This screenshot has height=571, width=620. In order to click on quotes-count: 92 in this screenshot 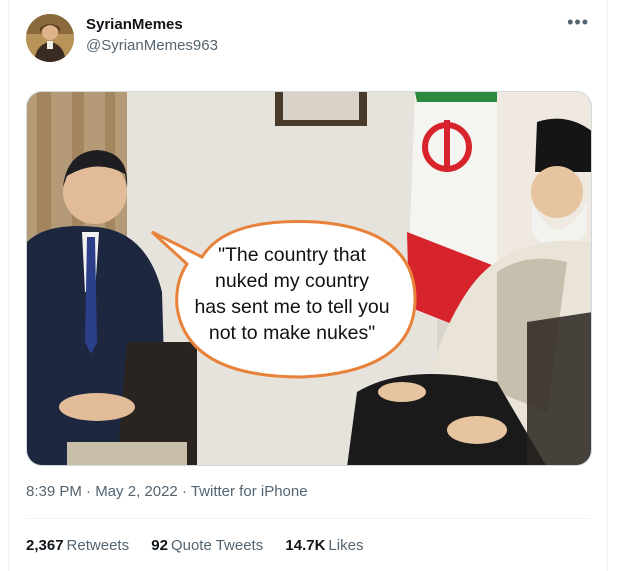, I will do `click(159, 545)`.